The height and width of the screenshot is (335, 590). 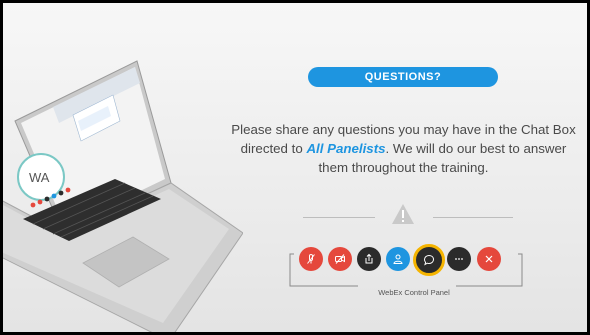 I want to click on questions-heading: QUESTIONS?, so click(x=403, y=77).